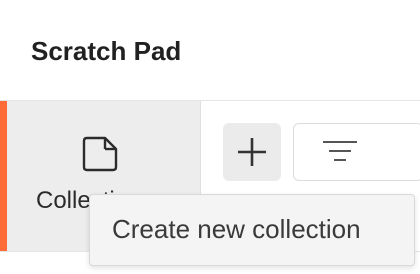 The width and height of the screenshot is (420, 274). I want to click on filter-icon, so click(340, 151).